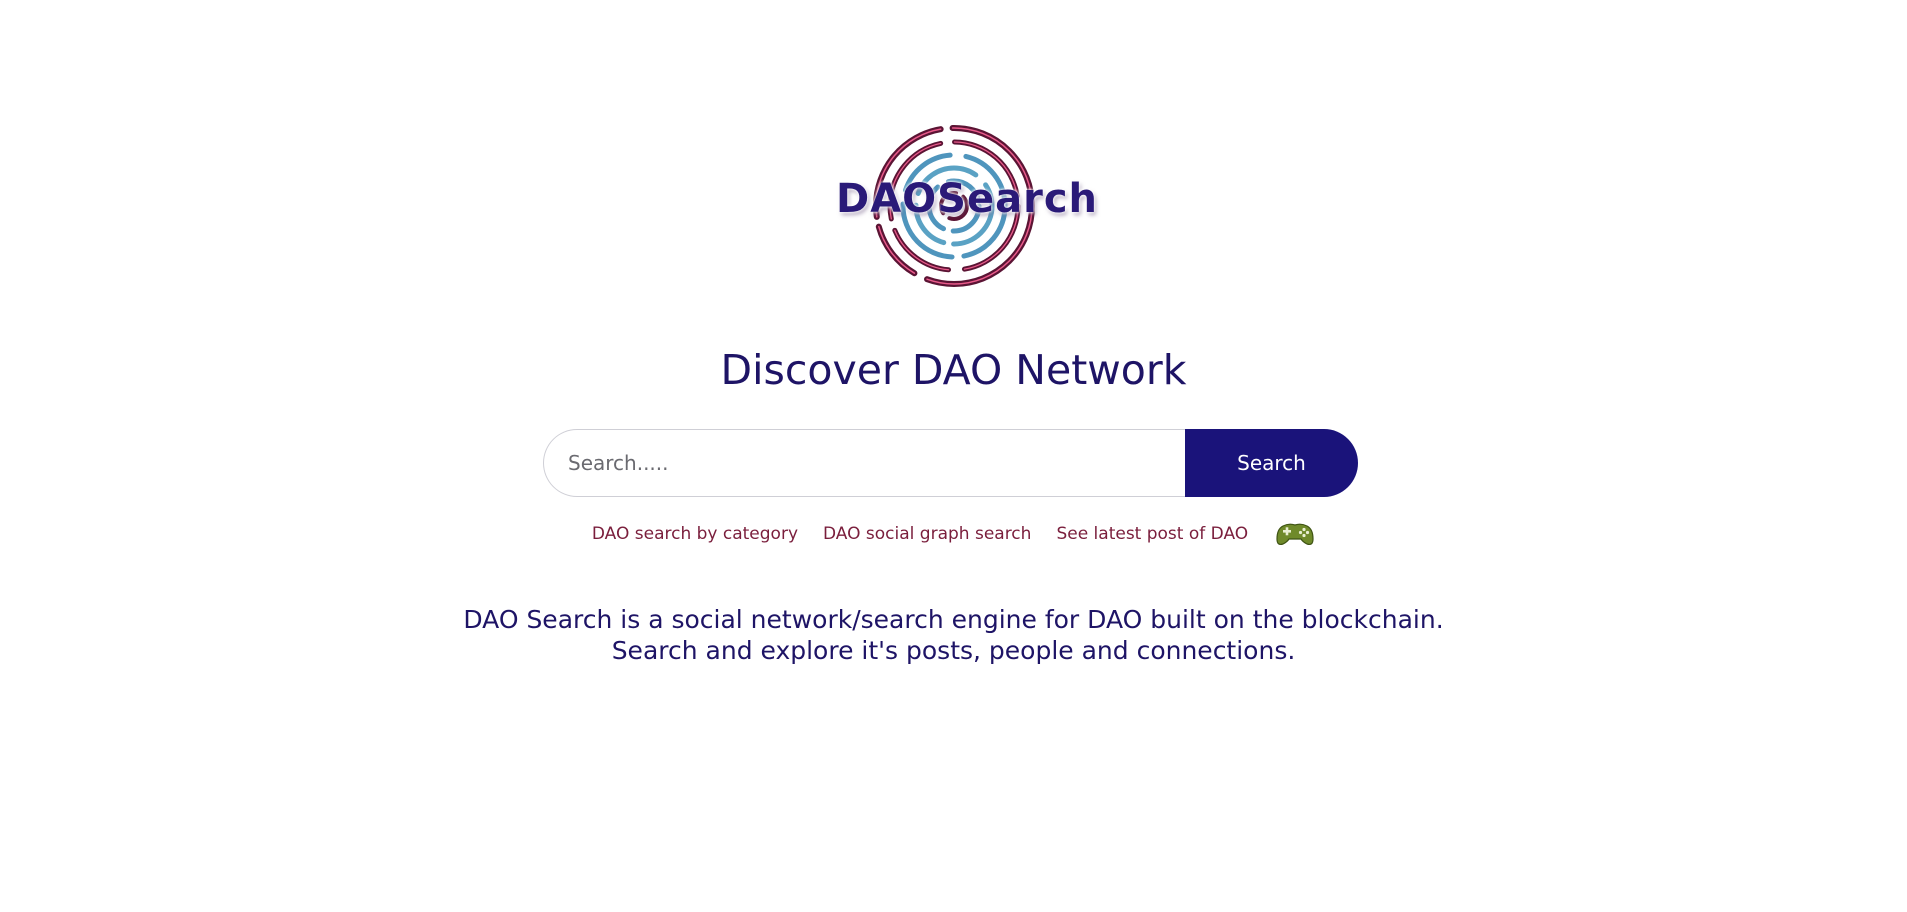 The height and width of the screenshot is (912, 1907). What do you see at coordinates (695, 534) in the screenshot?
I see `link-search-by-category: DAO search by category` at bounding box center [695, 534].